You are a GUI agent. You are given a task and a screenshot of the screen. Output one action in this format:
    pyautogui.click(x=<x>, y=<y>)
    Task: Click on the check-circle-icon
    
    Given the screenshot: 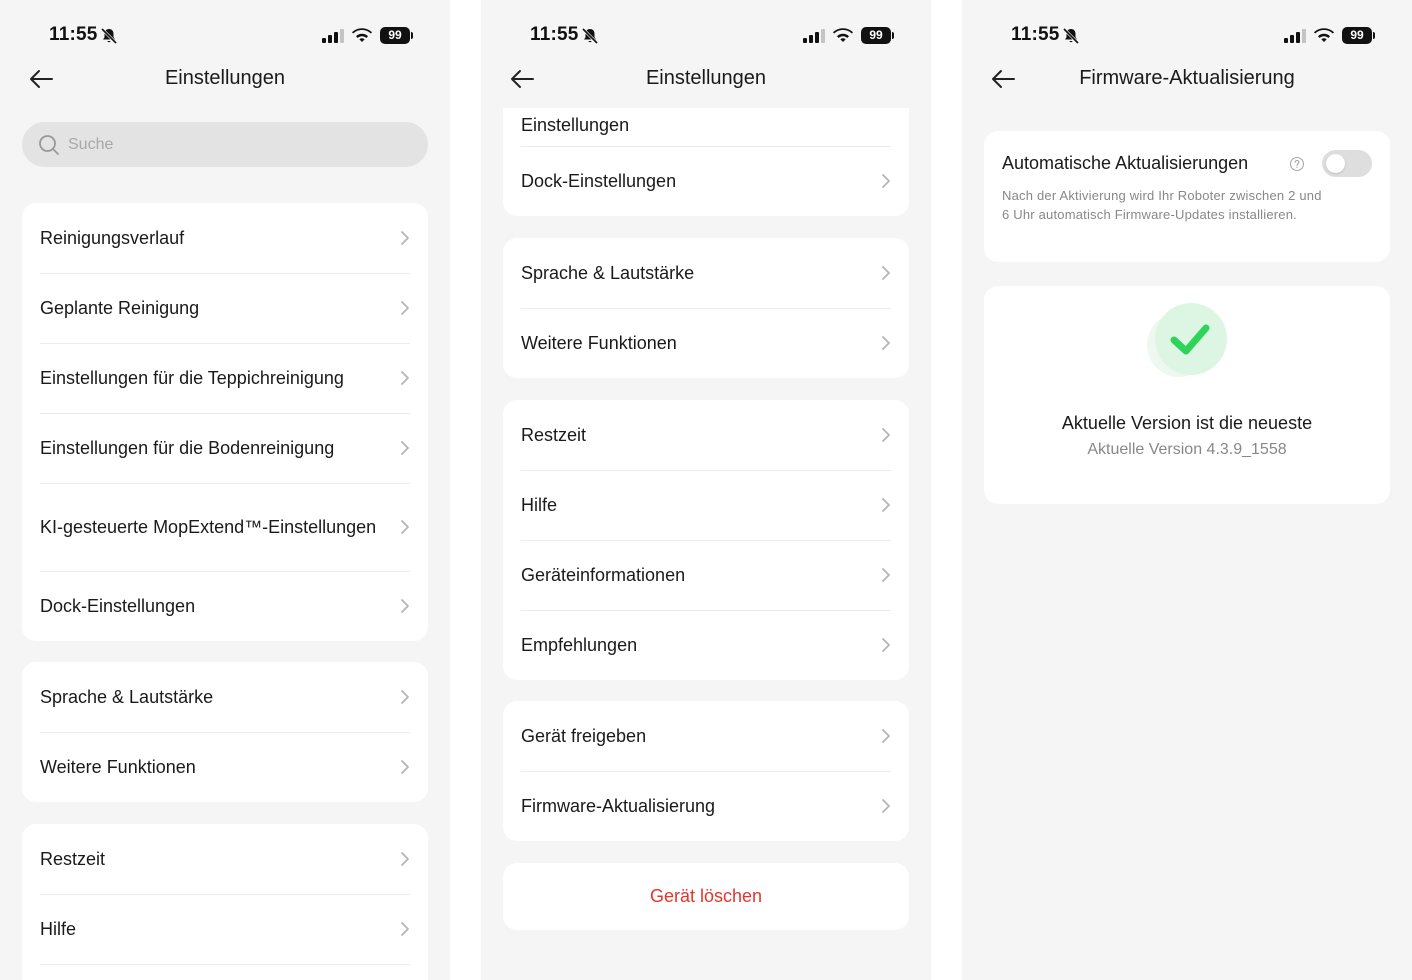 What is the action you would take?
    pyautogui.click(x=1187, y=340)
    